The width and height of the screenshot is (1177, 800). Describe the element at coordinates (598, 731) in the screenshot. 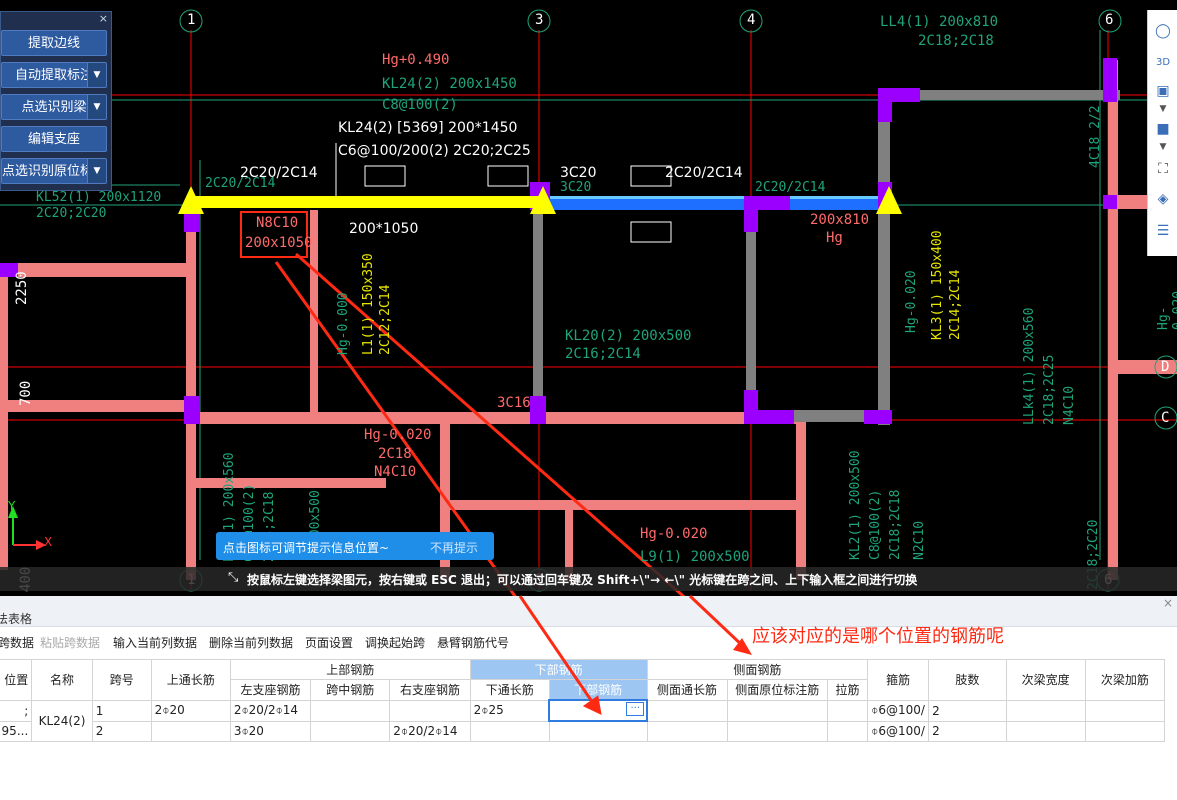

I see `cell-bottom` at that location.